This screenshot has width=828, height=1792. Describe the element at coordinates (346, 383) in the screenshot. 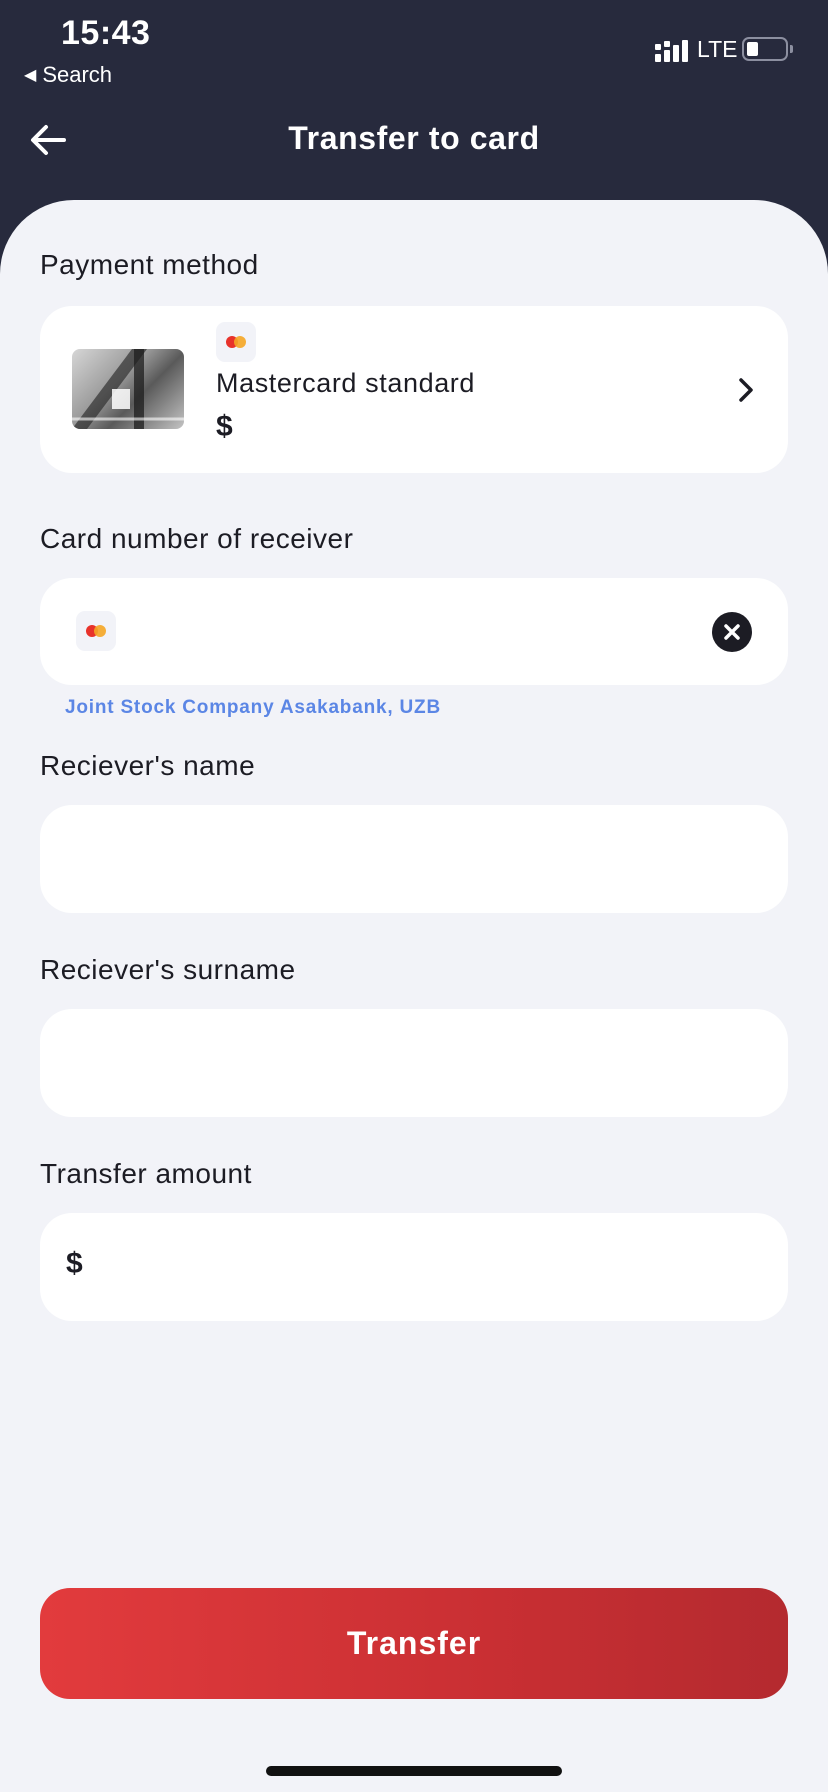

I see `payment-card-name: Mastercard standard` at that location.